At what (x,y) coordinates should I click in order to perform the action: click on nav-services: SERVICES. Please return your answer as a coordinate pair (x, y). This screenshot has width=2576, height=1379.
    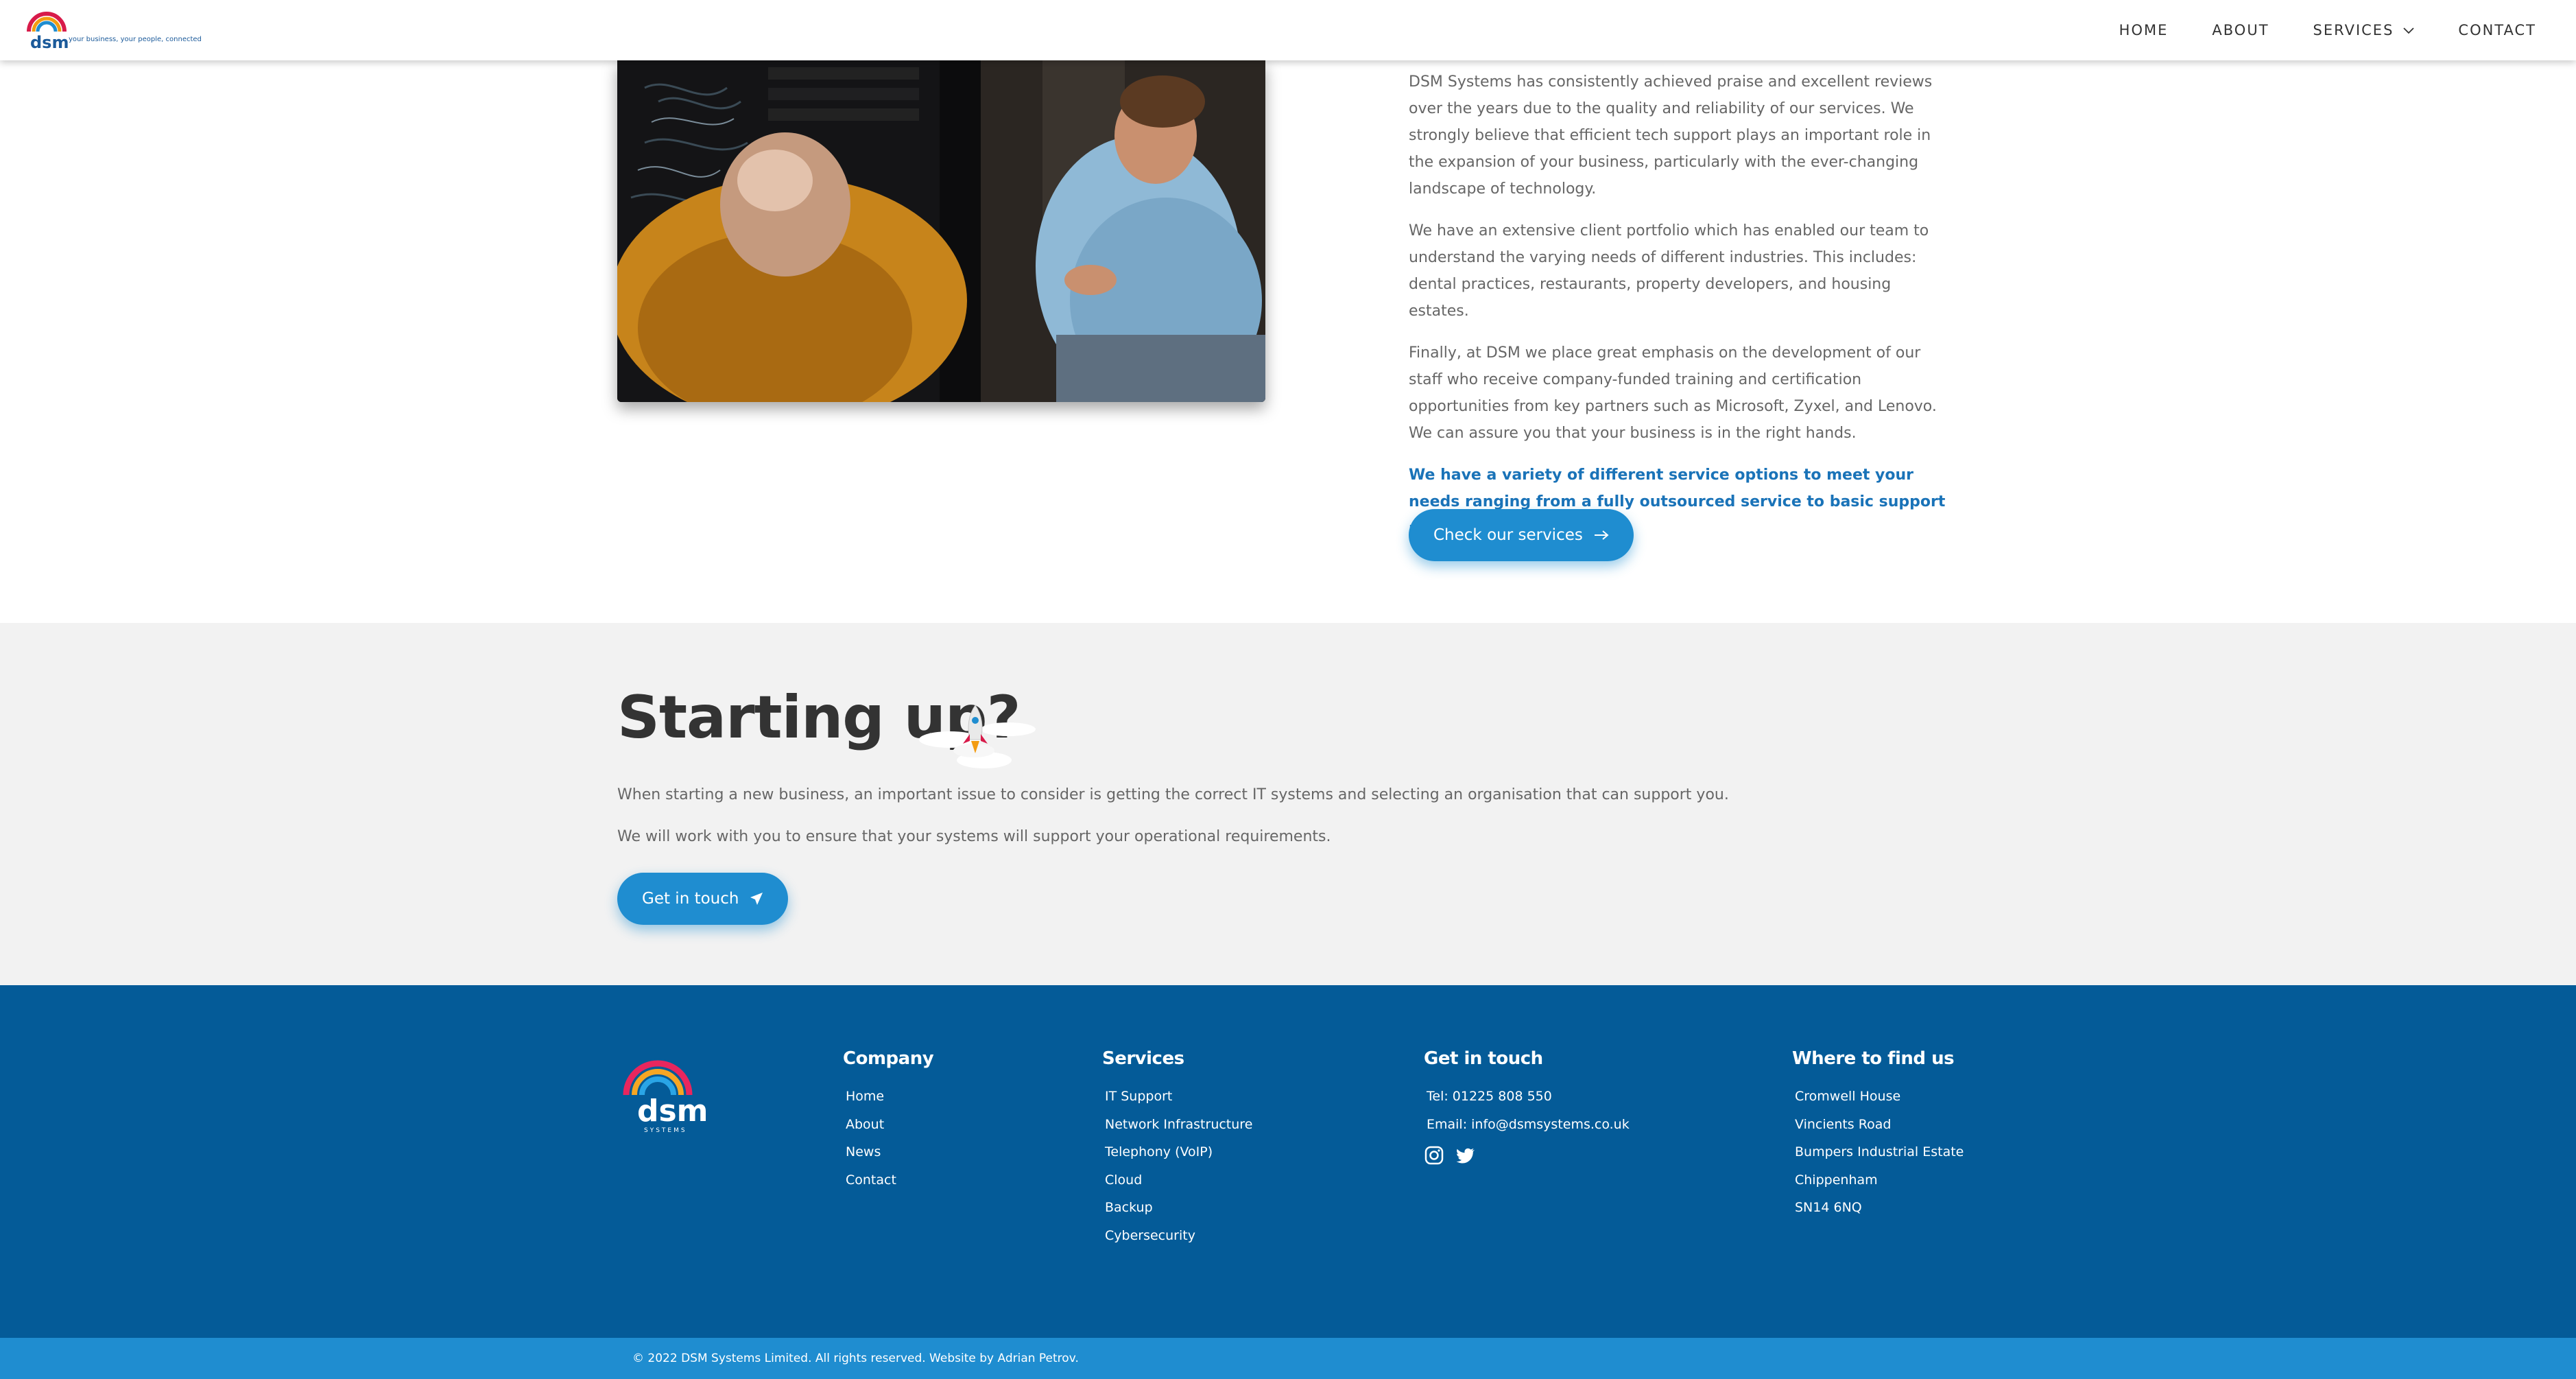
    Looking at the image, I should click on (2364, 30).